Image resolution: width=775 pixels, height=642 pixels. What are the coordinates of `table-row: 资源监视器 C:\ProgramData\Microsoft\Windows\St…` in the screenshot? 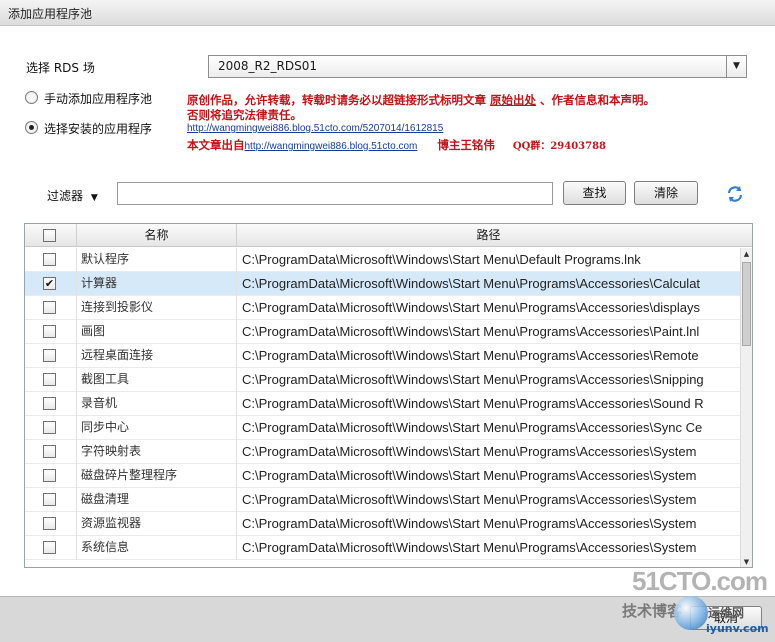 It's located at (382, 524).